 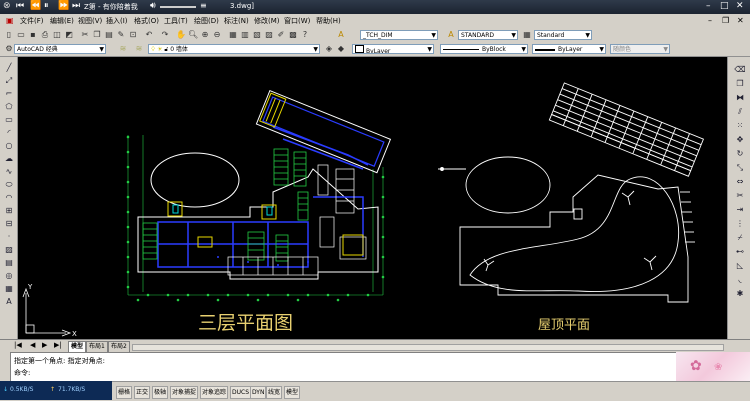 I want to click on prev-track-icon: ⏮, so click(x=20, y=6).